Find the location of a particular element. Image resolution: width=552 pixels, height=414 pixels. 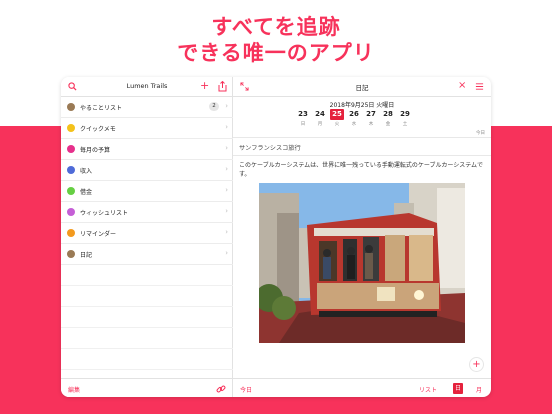

sidebar-item-debt: 借金 › is located at coordinates (147, 191).